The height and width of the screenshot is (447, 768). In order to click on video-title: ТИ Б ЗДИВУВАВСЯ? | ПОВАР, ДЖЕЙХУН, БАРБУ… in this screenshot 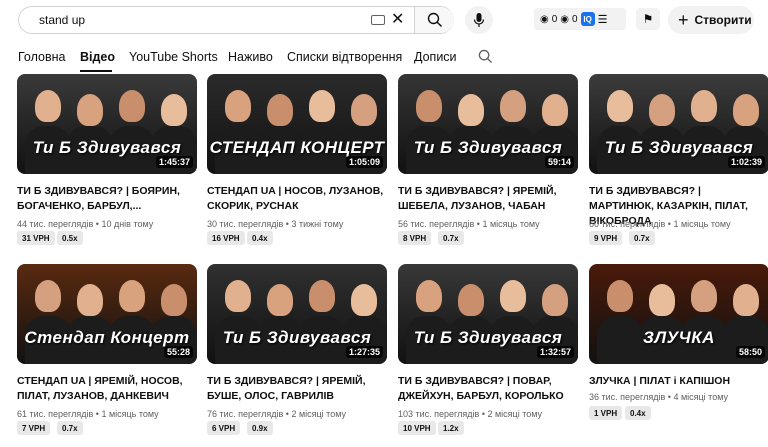, I will do `click(487, 389)`.